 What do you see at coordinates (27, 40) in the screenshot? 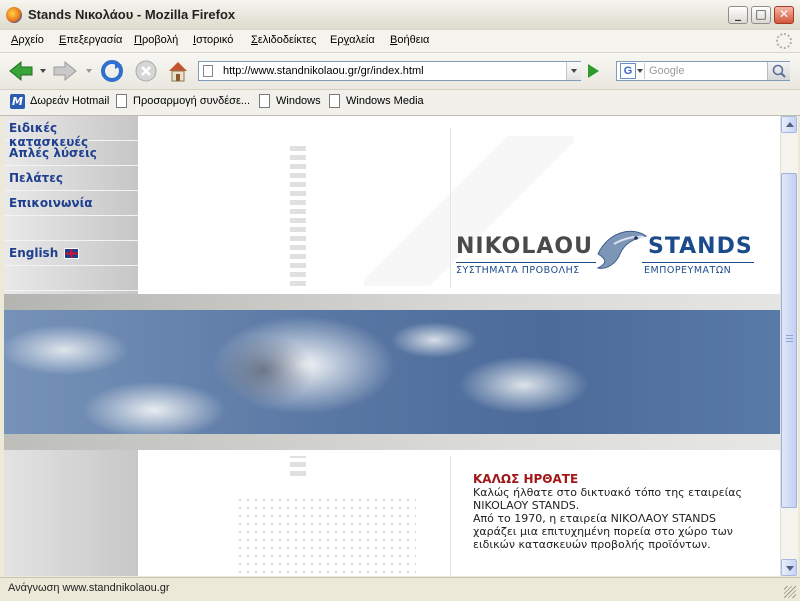
I see `menu-file: Αρχείο` at bounding box center [27, 40].